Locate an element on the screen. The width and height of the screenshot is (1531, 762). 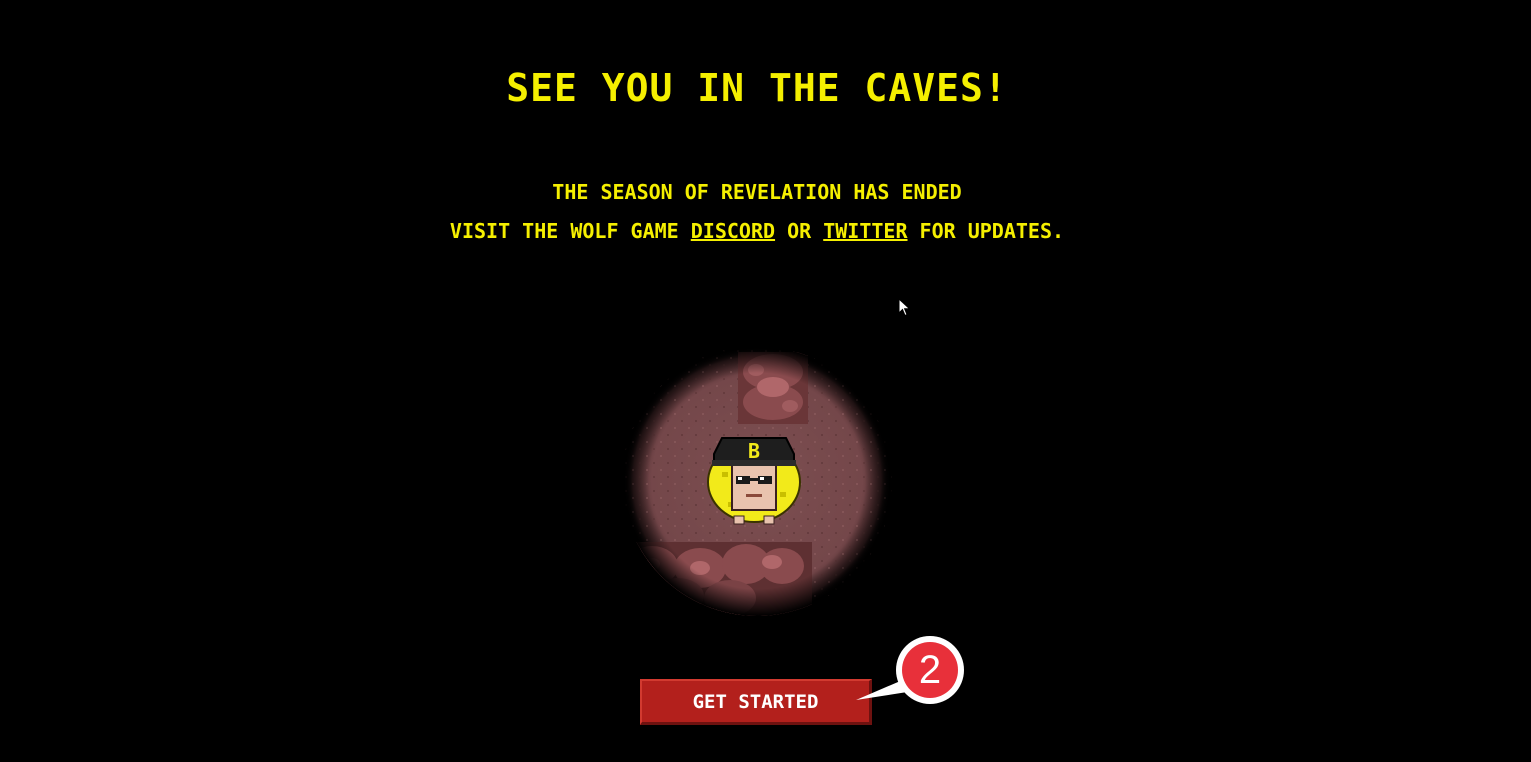
get-started-button: GET STARTED is located at coordinates (756, 702).